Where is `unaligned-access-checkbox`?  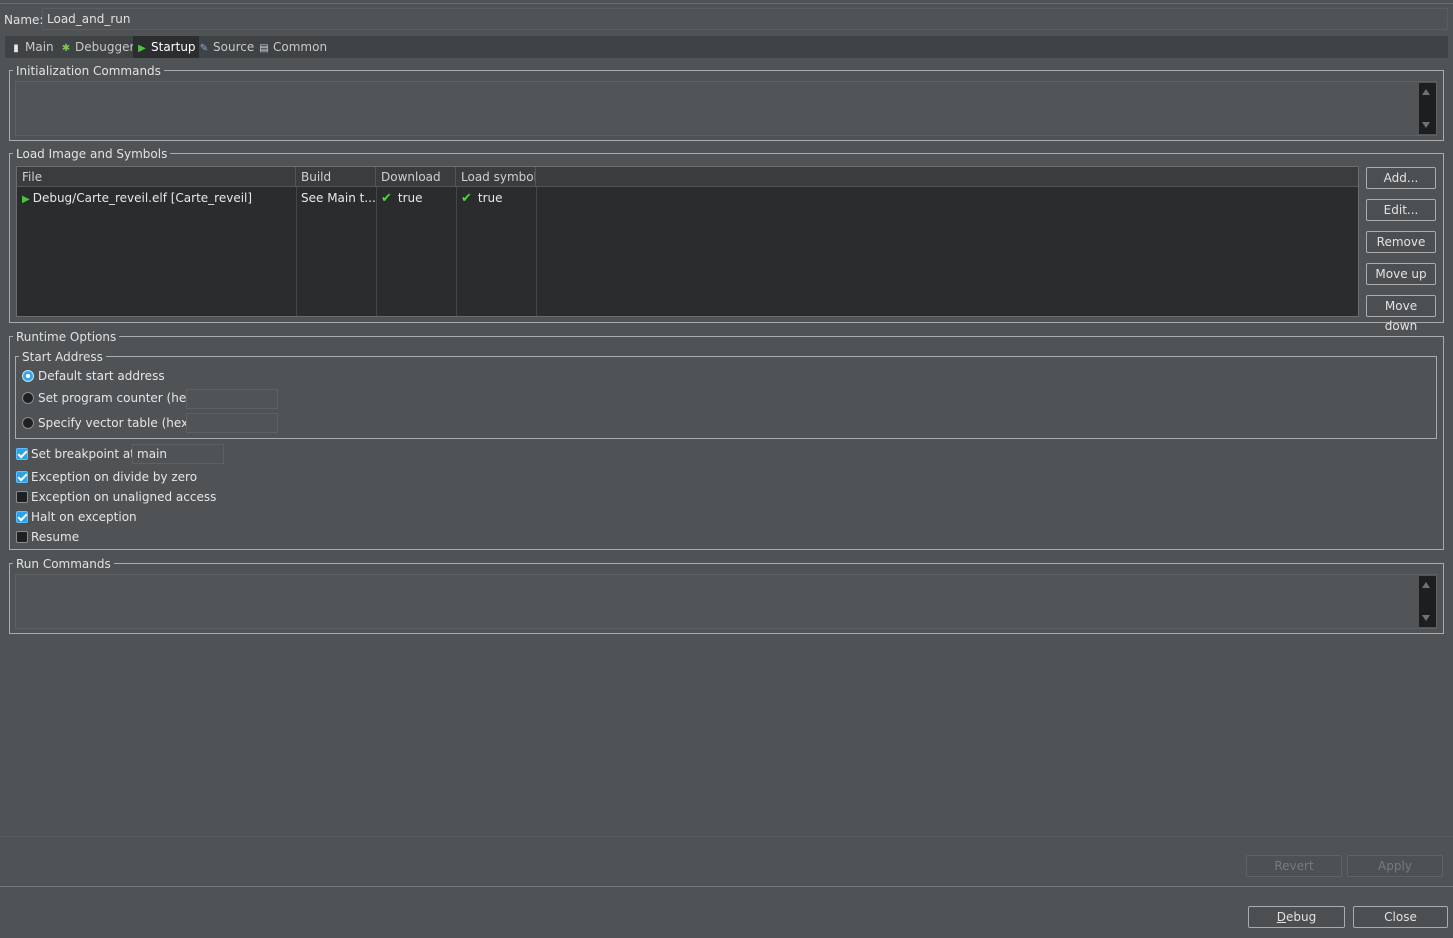 unaligned-access-checkbox is located at coordinates (22, 497).